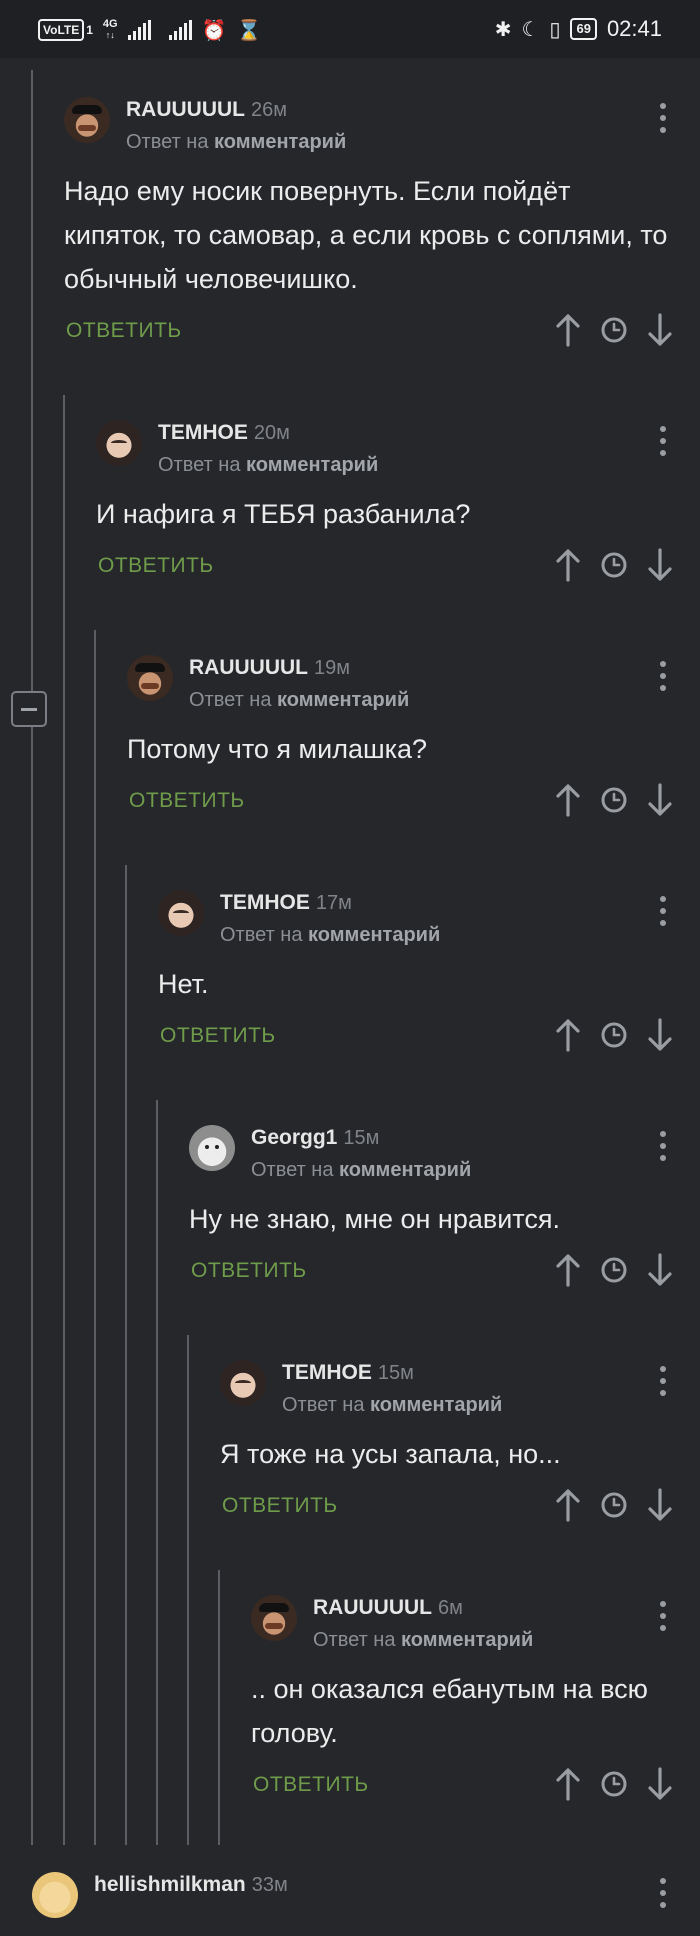 The width and height of the screenshot is (700, 1936). What do you see at coordinates (374, 1219) in the screenshot?
I see `comment-text: Ну не знаю, мне он нравится.` at bounding box center [374, 1219].